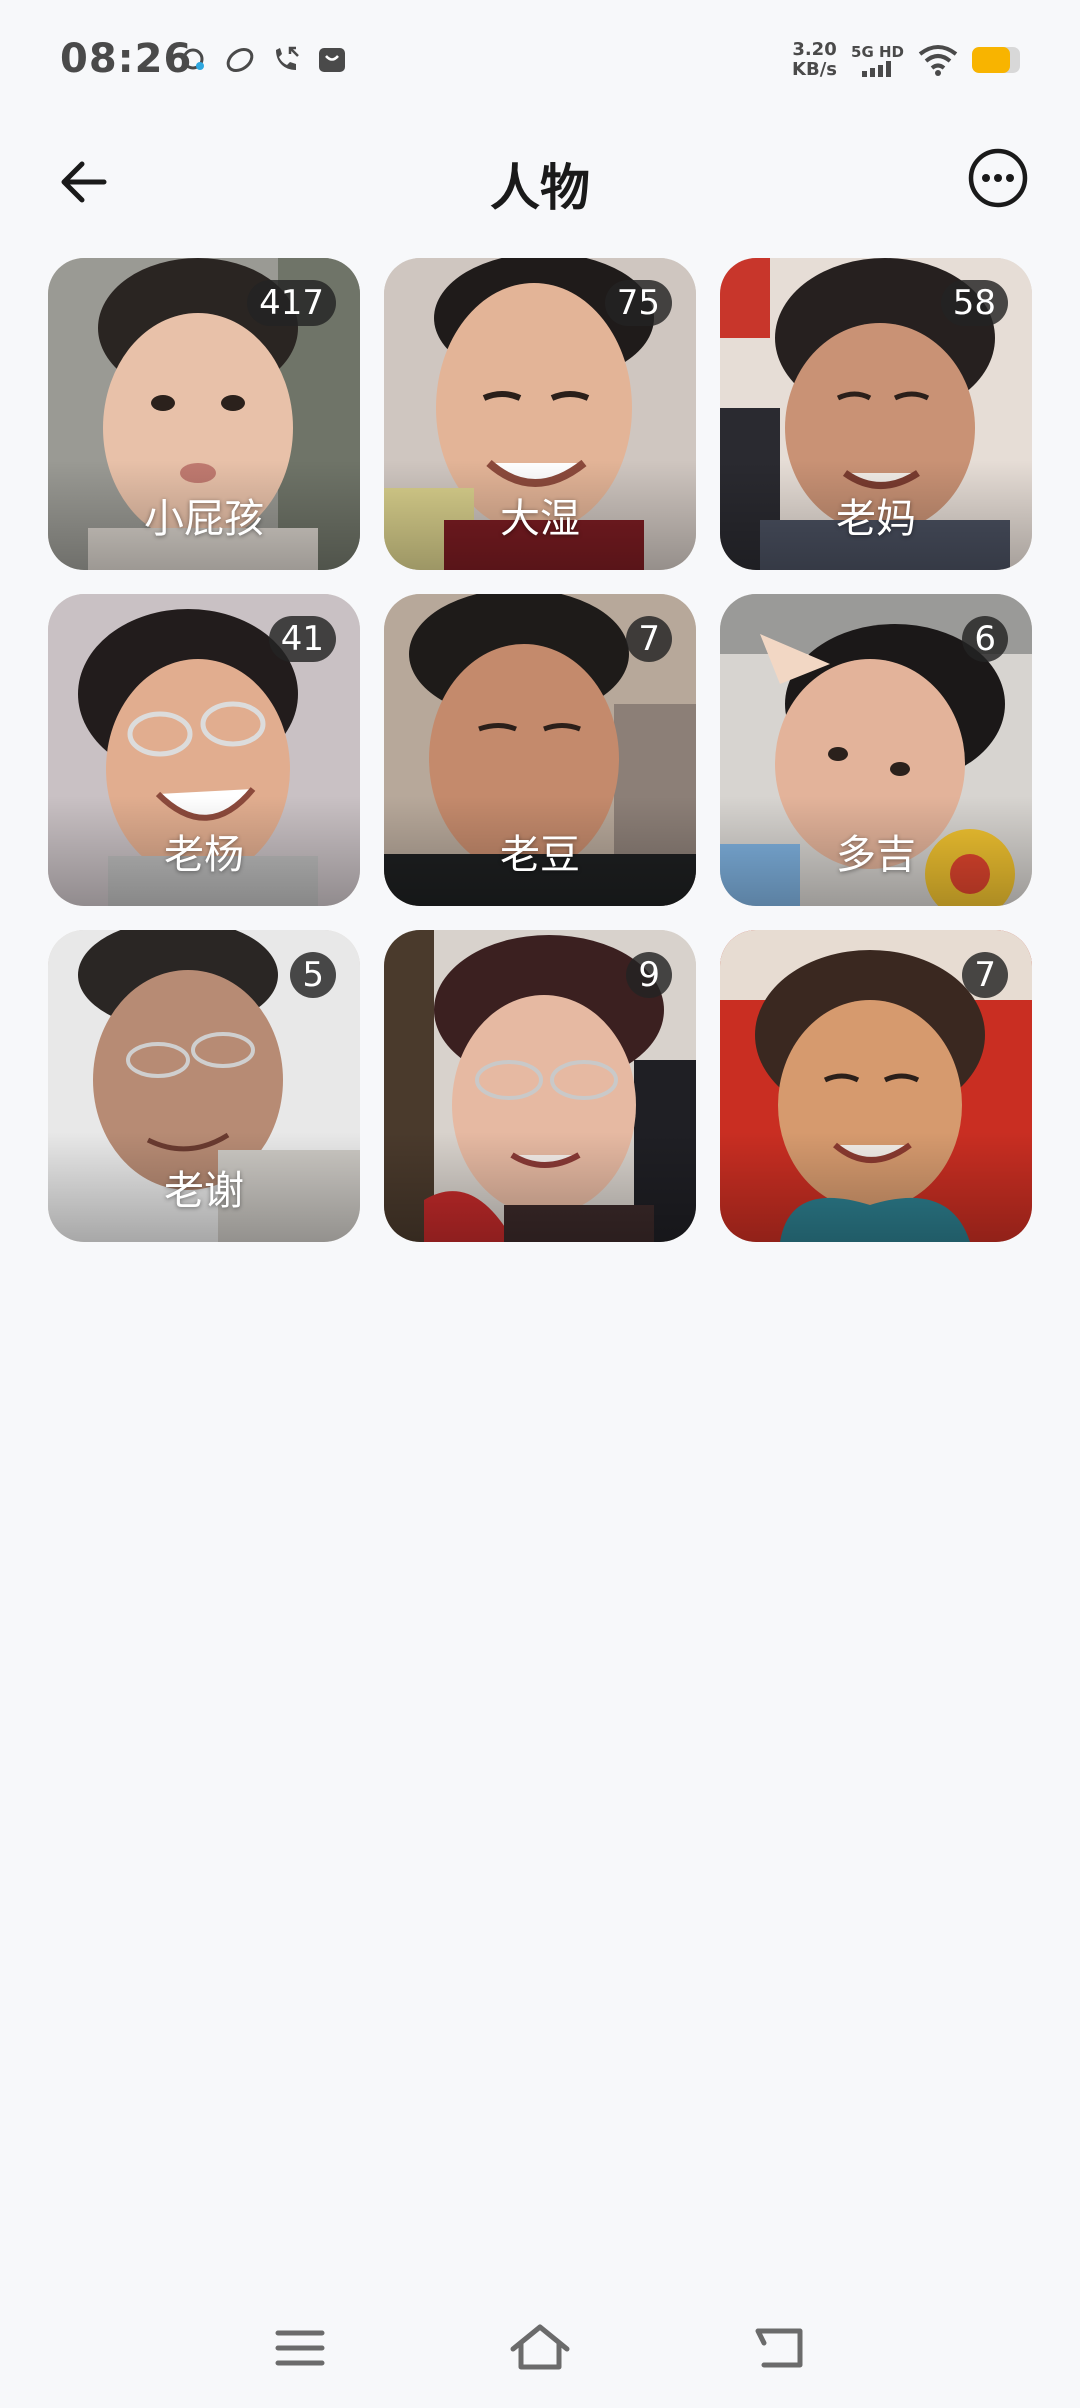 The width and height of the screenshot is (1080, 2408). Describe the element at coordinates (313, 975) in the screenshot. I see `photo-count-badge: 5` at that location.